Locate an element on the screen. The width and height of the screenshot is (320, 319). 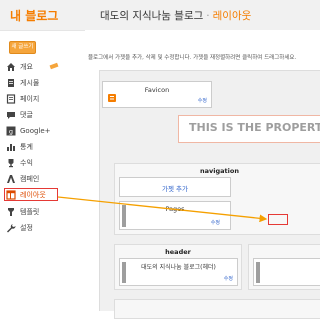
add-gadget-box: 가젯 추가 is located at coordinates (175, 187).